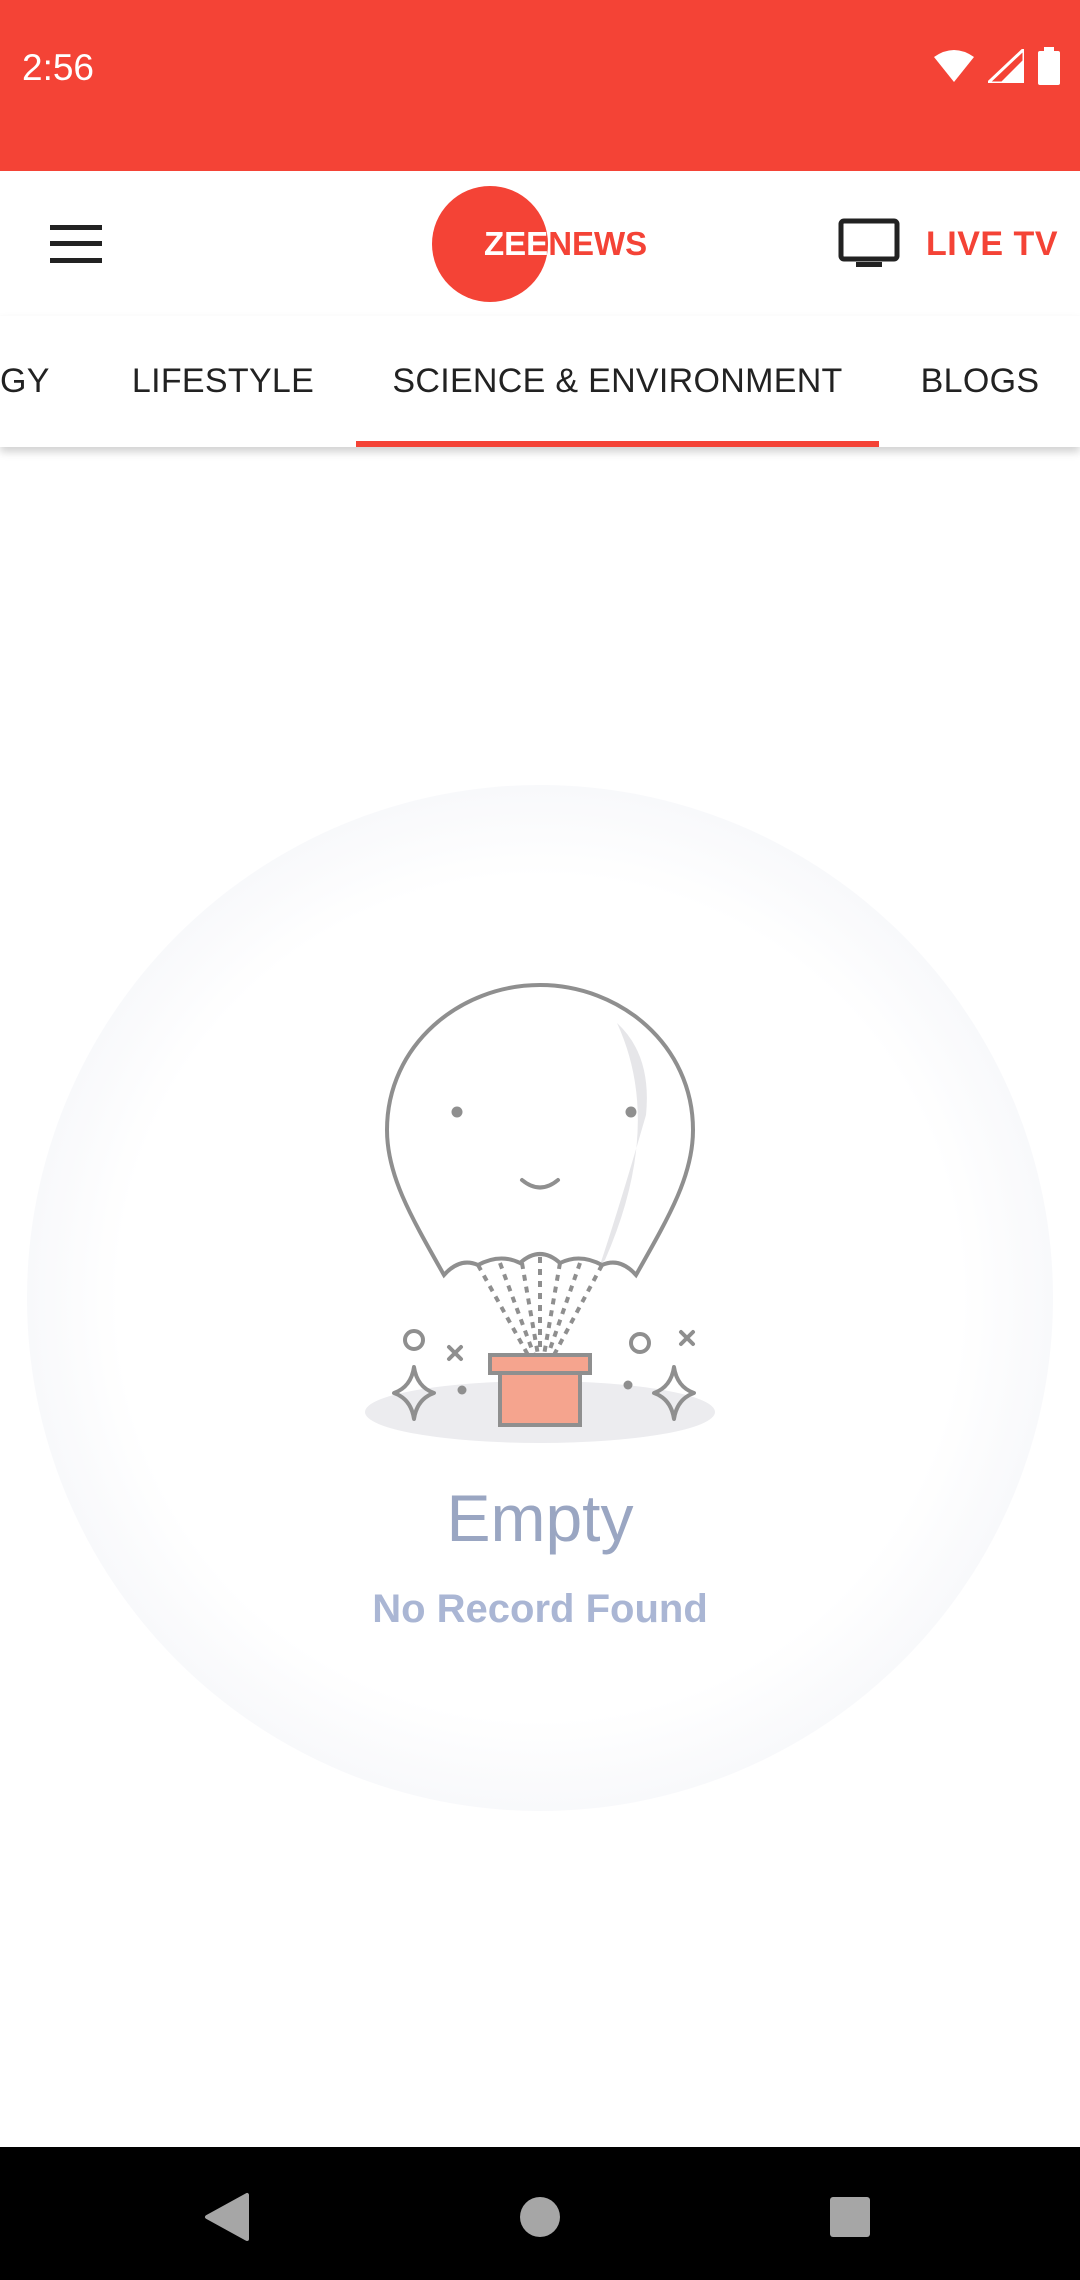 Image resolution: width=1080 pixels, height=2280 pixels. What do you see at coordinates (223, 381) in the screenshot?
I see `tab-lifestyle: LIFESTYLE` at bounding box center [223, 381].